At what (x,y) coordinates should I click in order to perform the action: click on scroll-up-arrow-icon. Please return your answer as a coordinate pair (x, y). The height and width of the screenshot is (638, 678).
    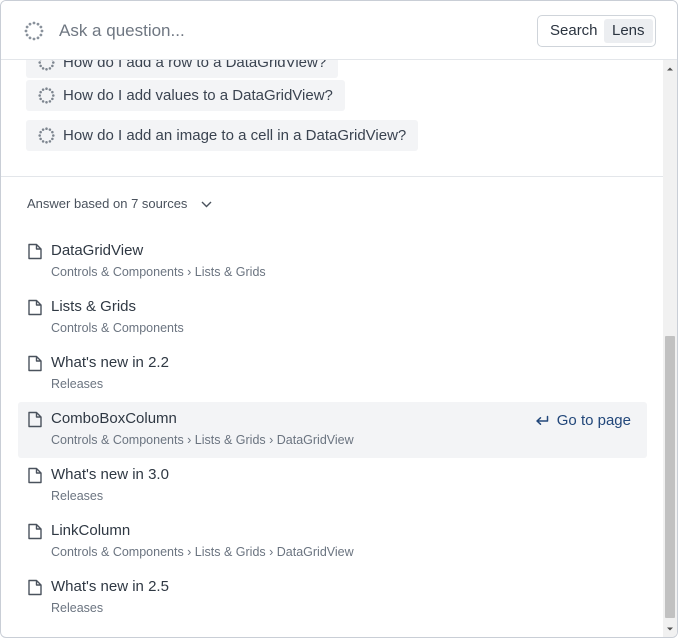
    Looking at the image, I should click on (670, 69).